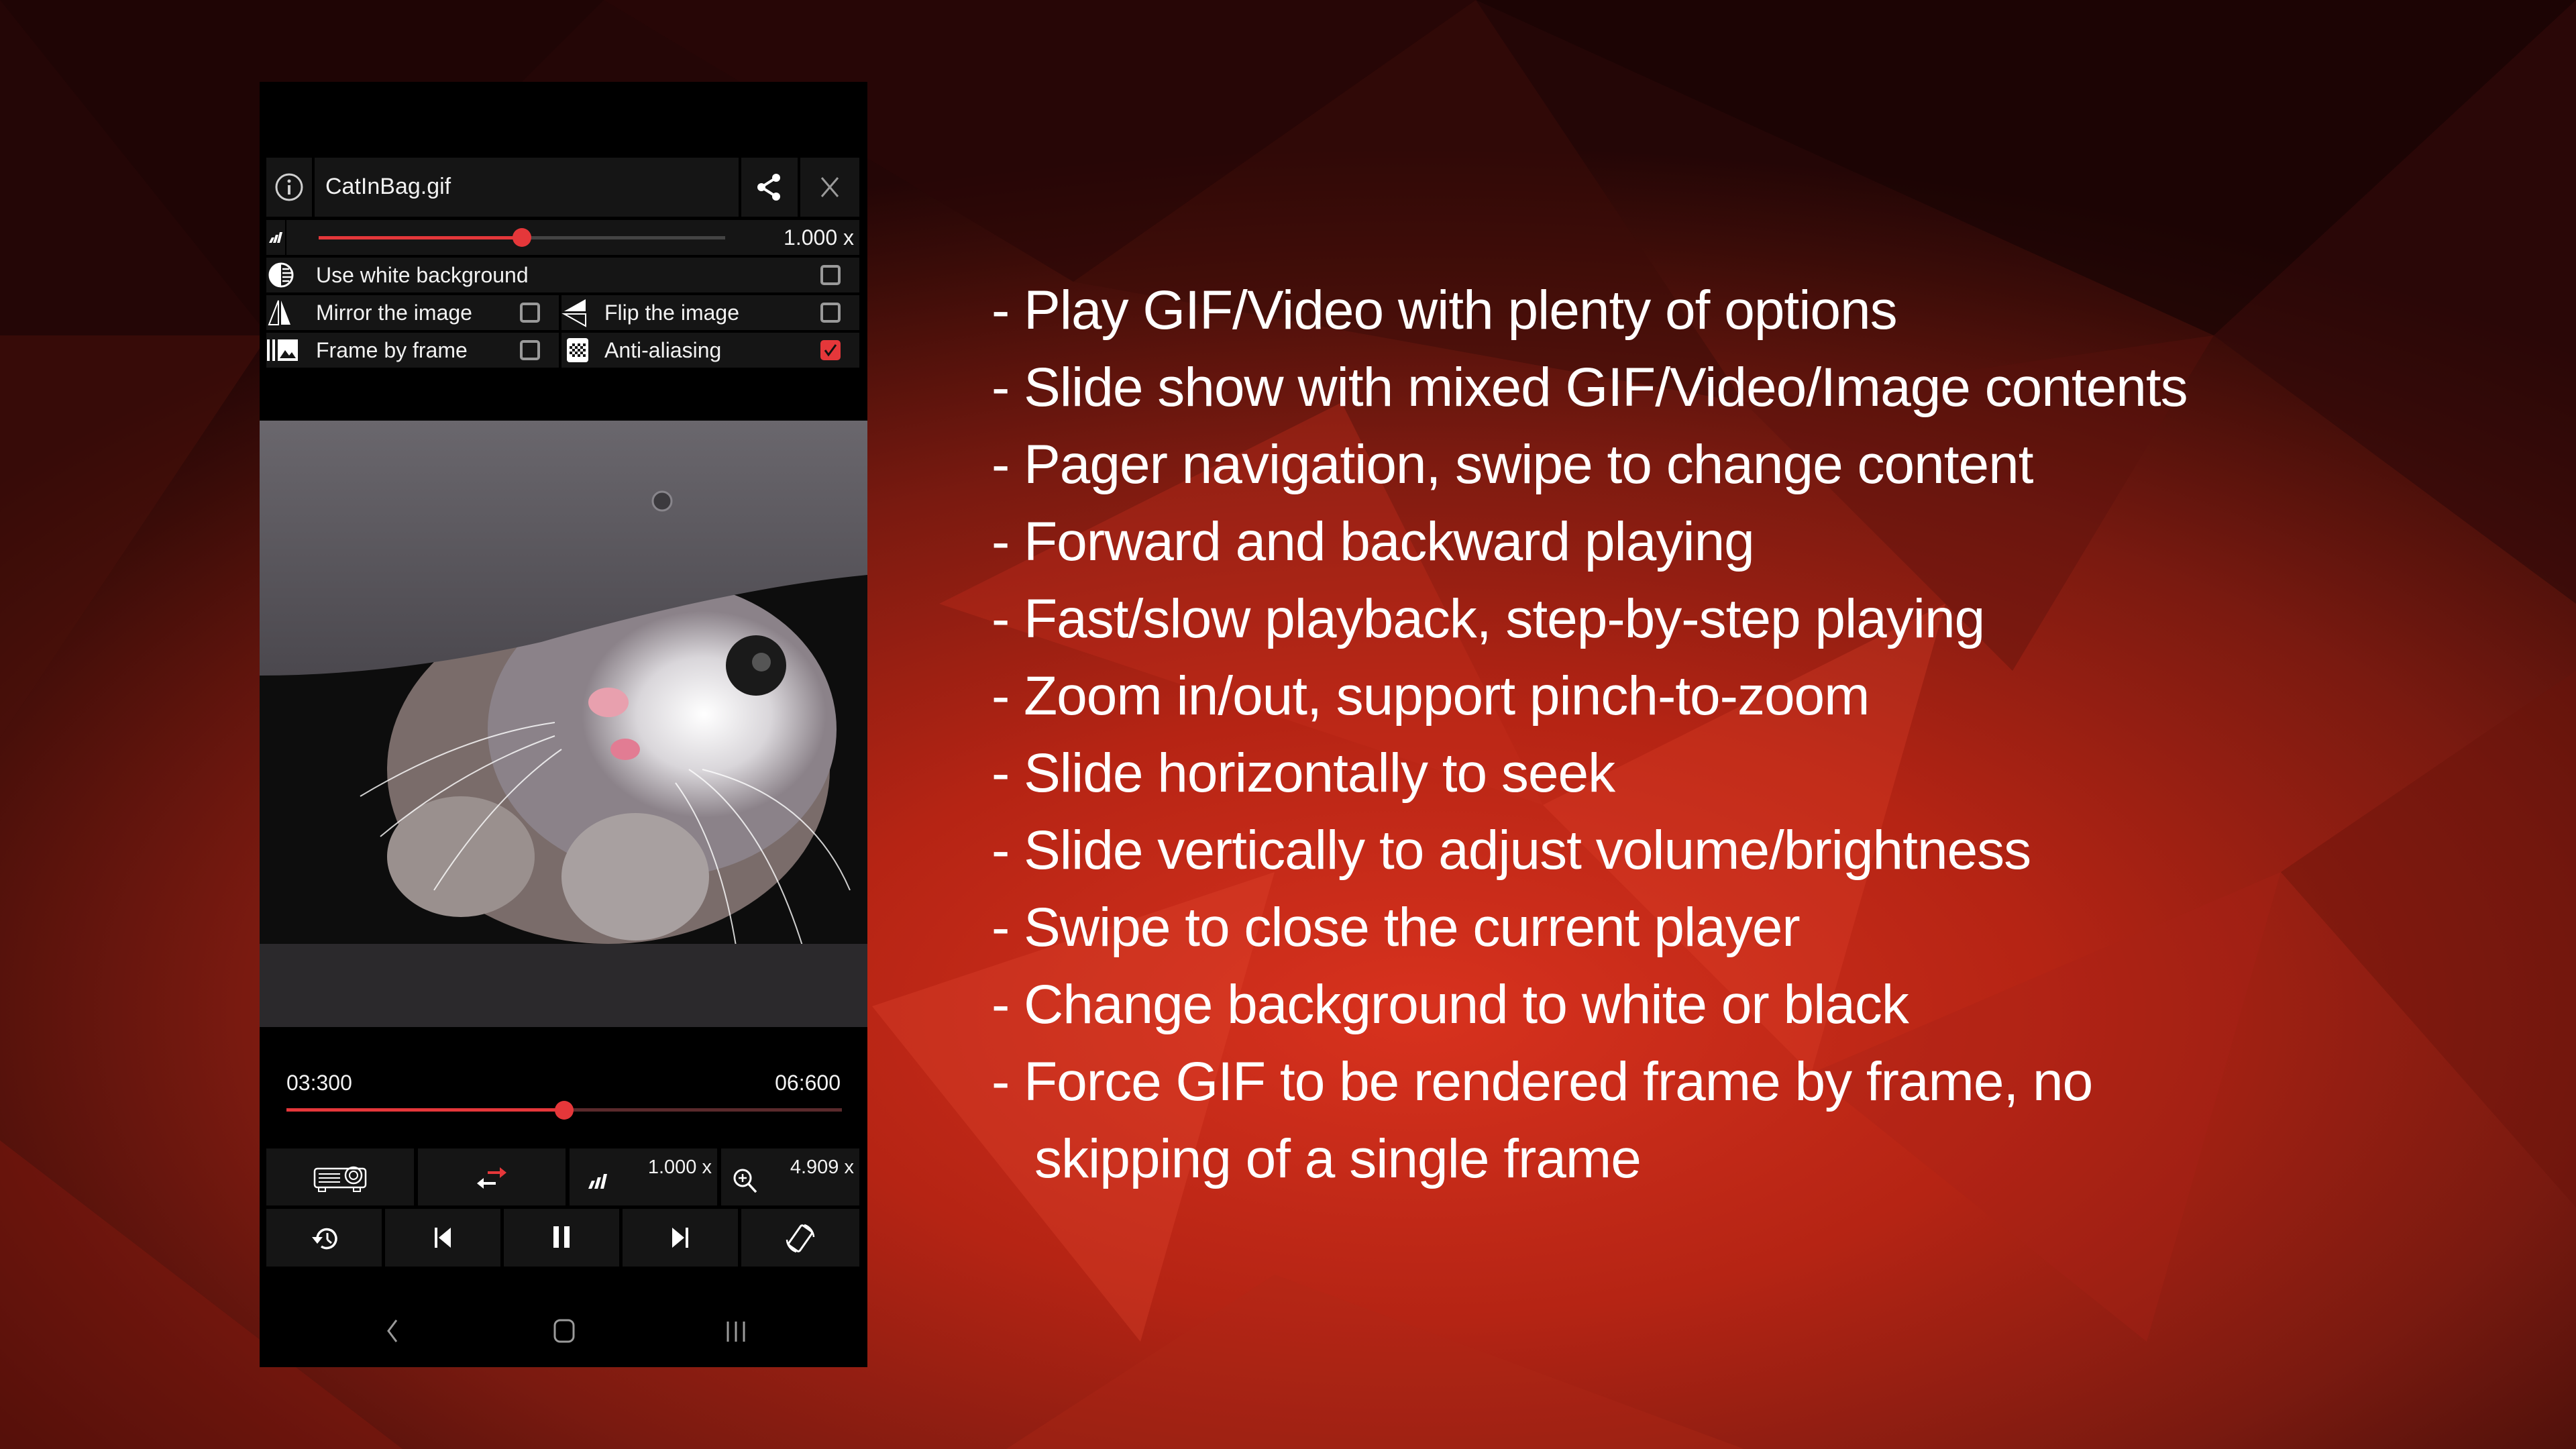 The height and width of the screenshot is (1449, 2576). I want to click on nav-recents-icon, so click(736, 1331).